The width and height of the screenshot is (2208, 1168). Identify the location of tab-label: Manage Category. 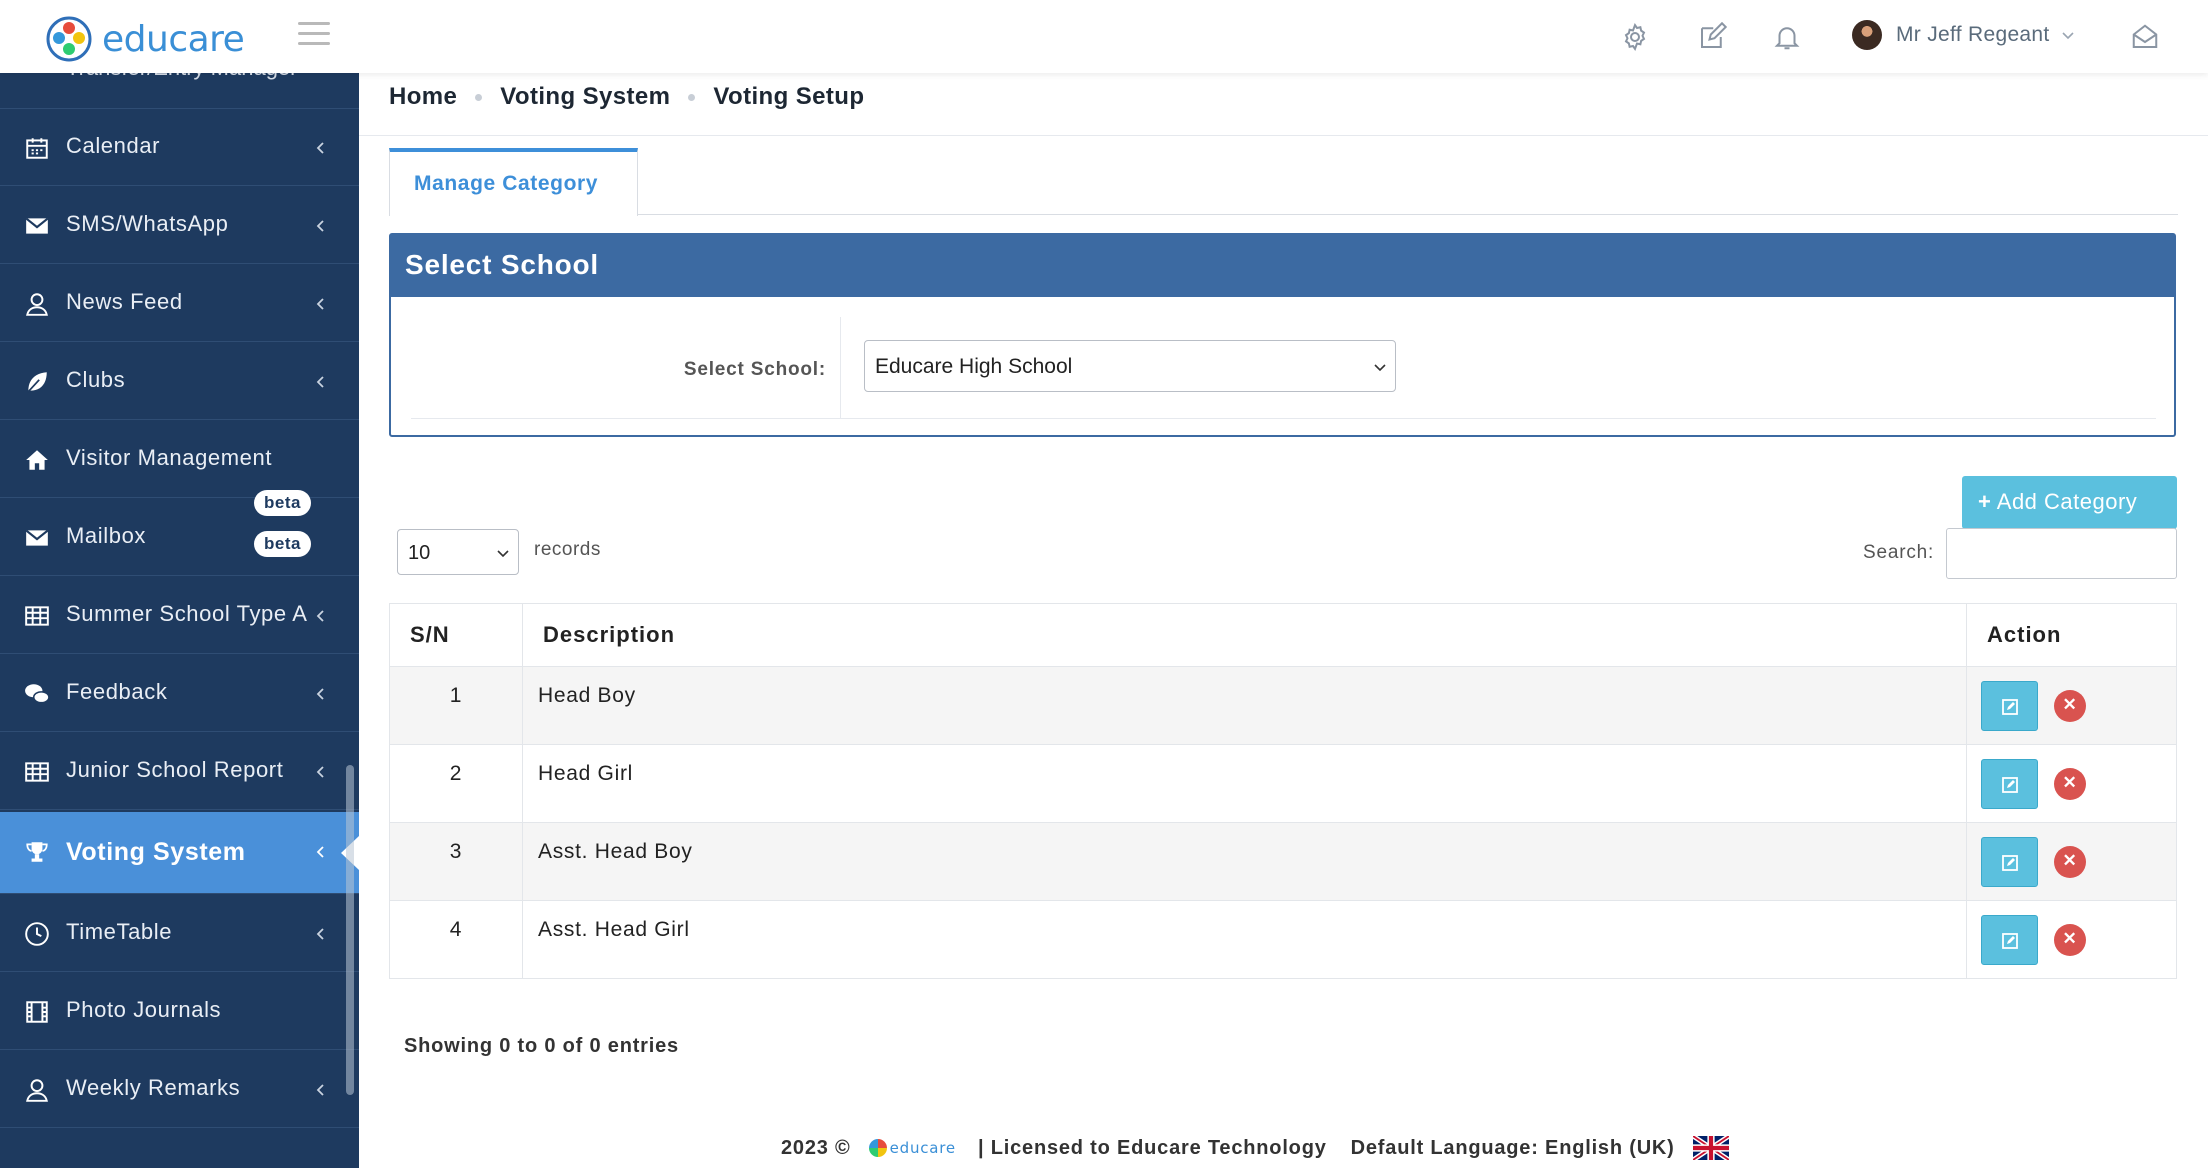
(506, 183).